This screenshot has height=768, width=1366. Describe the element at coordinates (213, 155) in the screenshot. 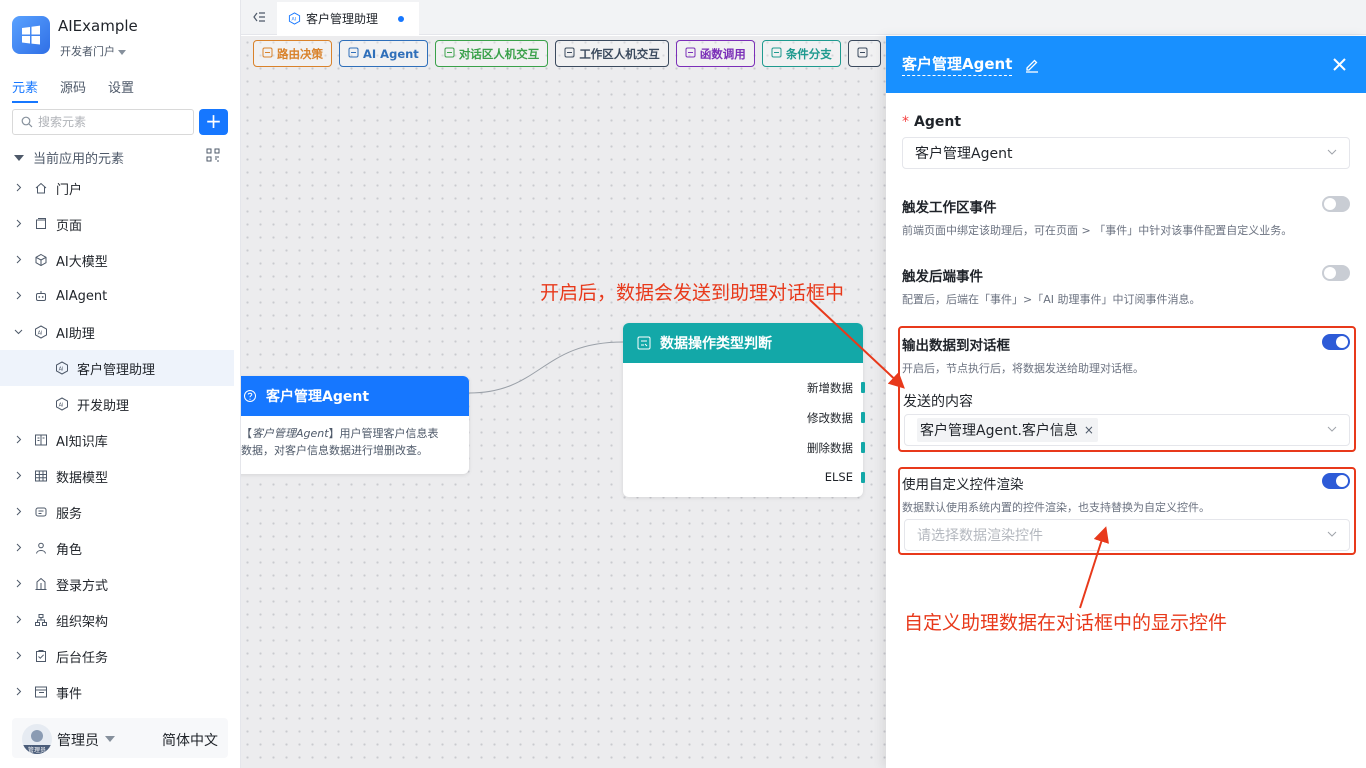

I see `locate-icon` at that location.